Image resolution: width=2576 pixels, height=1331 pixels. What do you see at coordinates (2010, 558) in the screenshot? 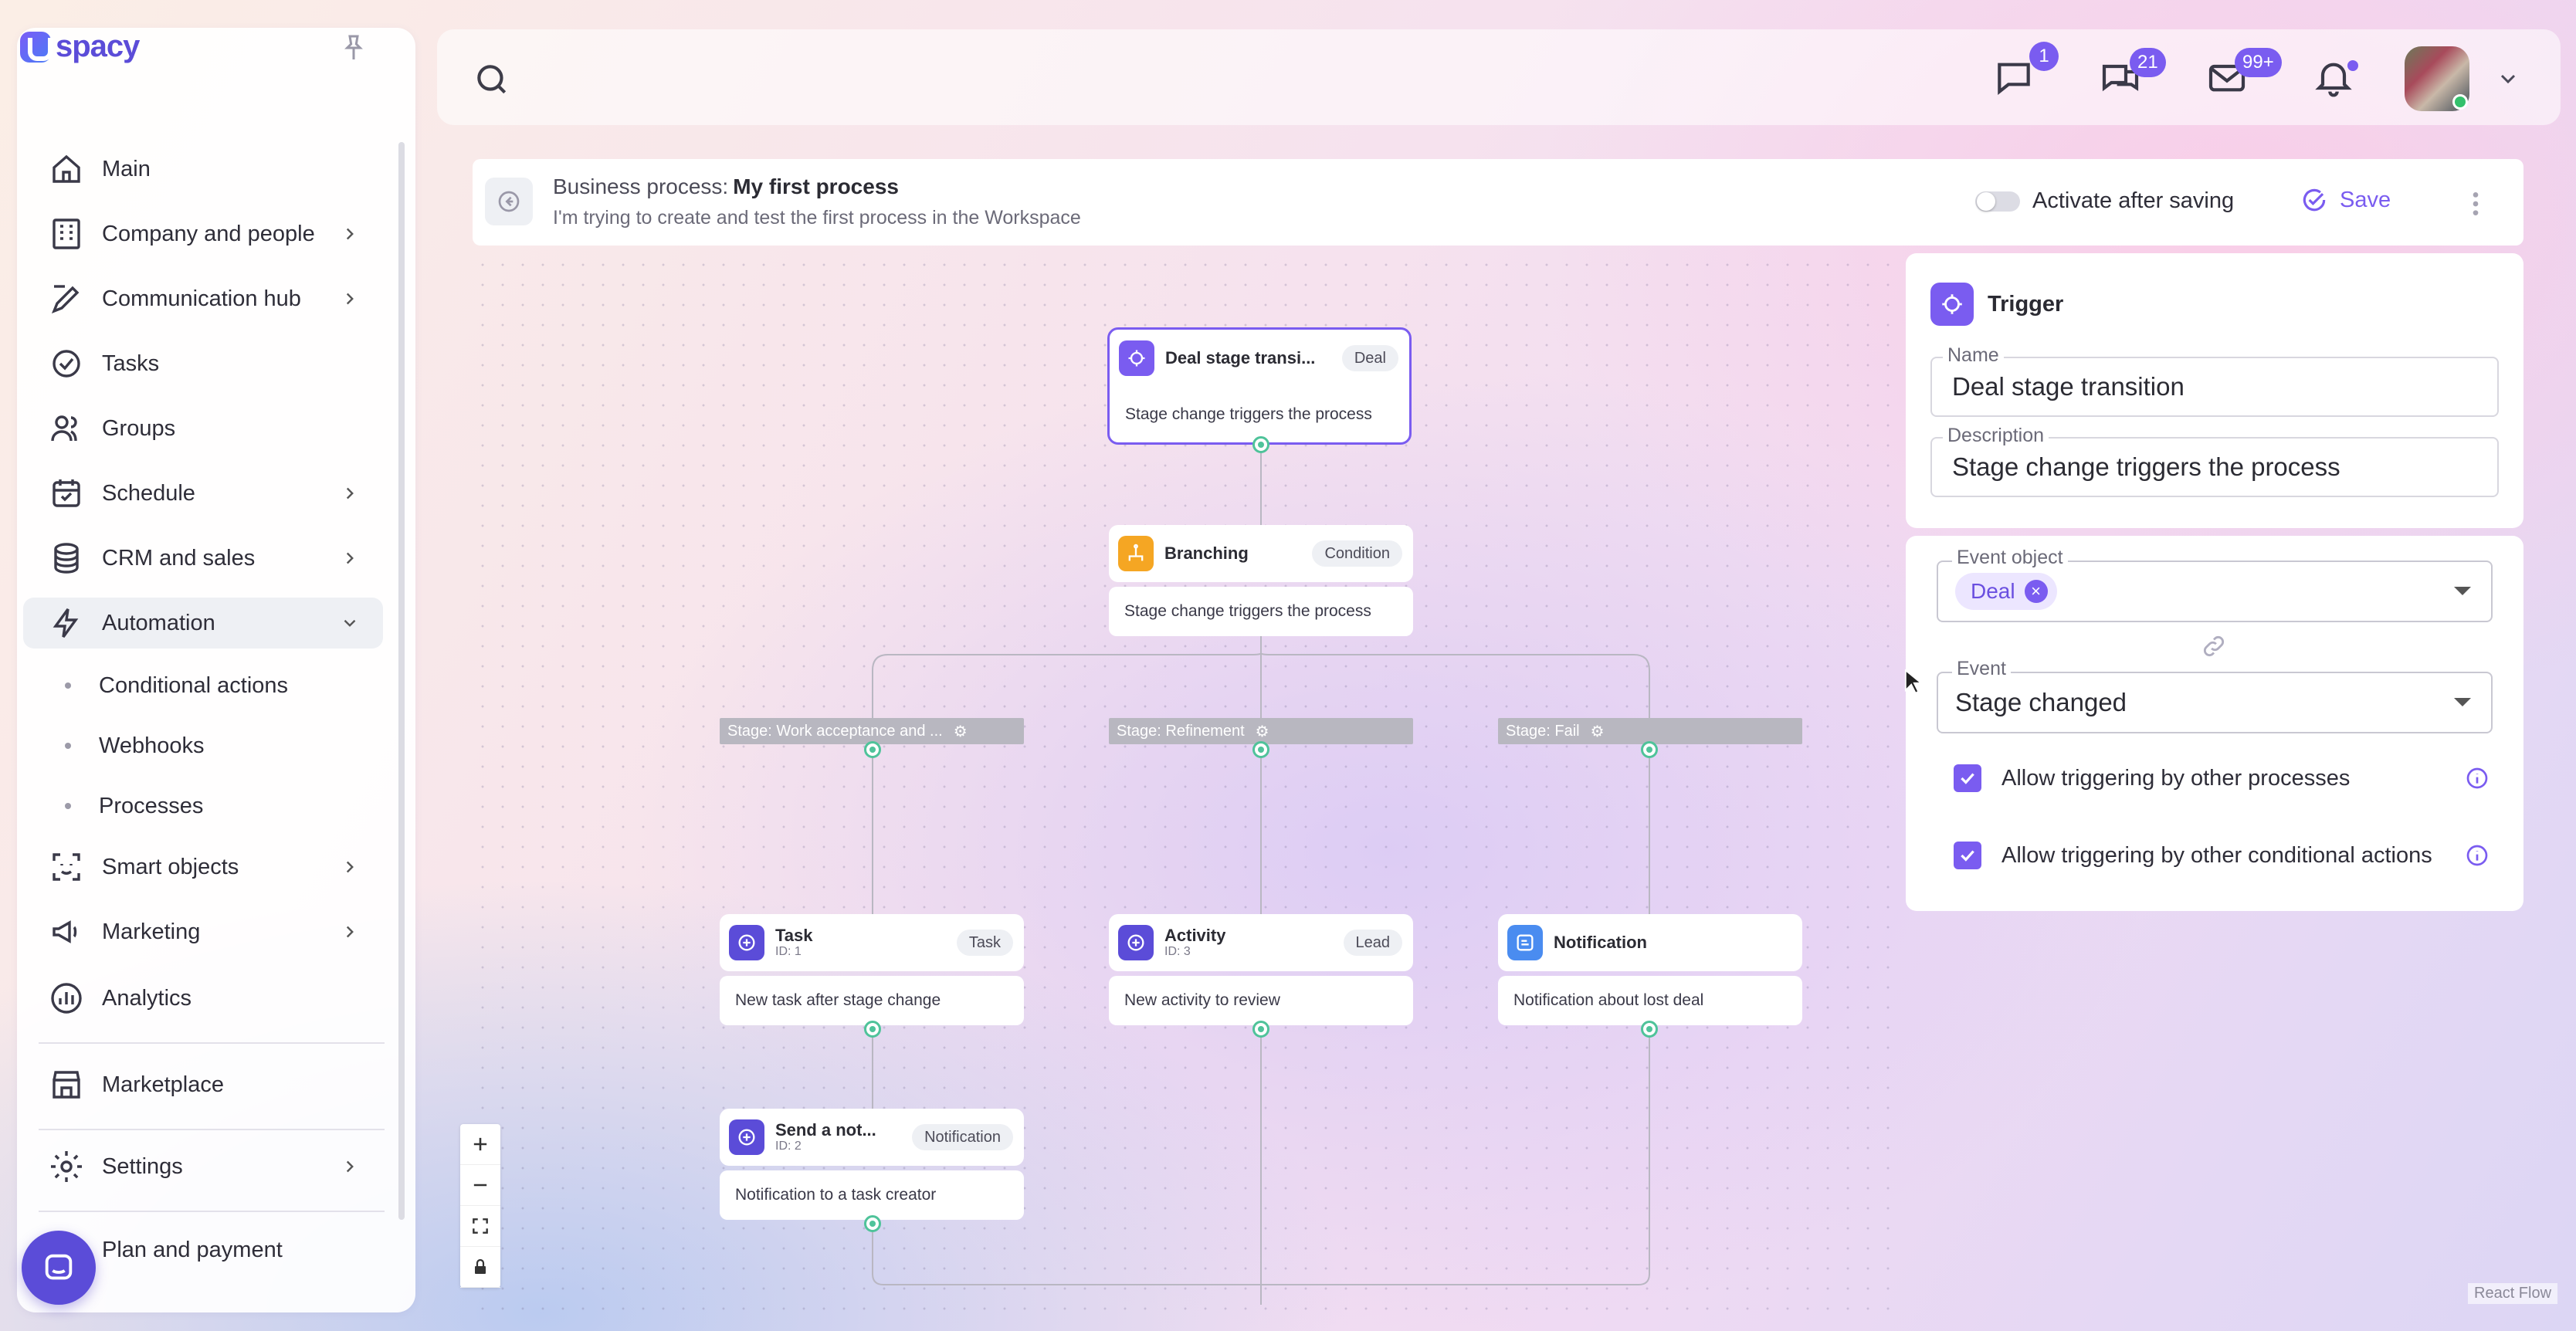
I see `event-object-label: Event object` at bounding box center [2010, 558].